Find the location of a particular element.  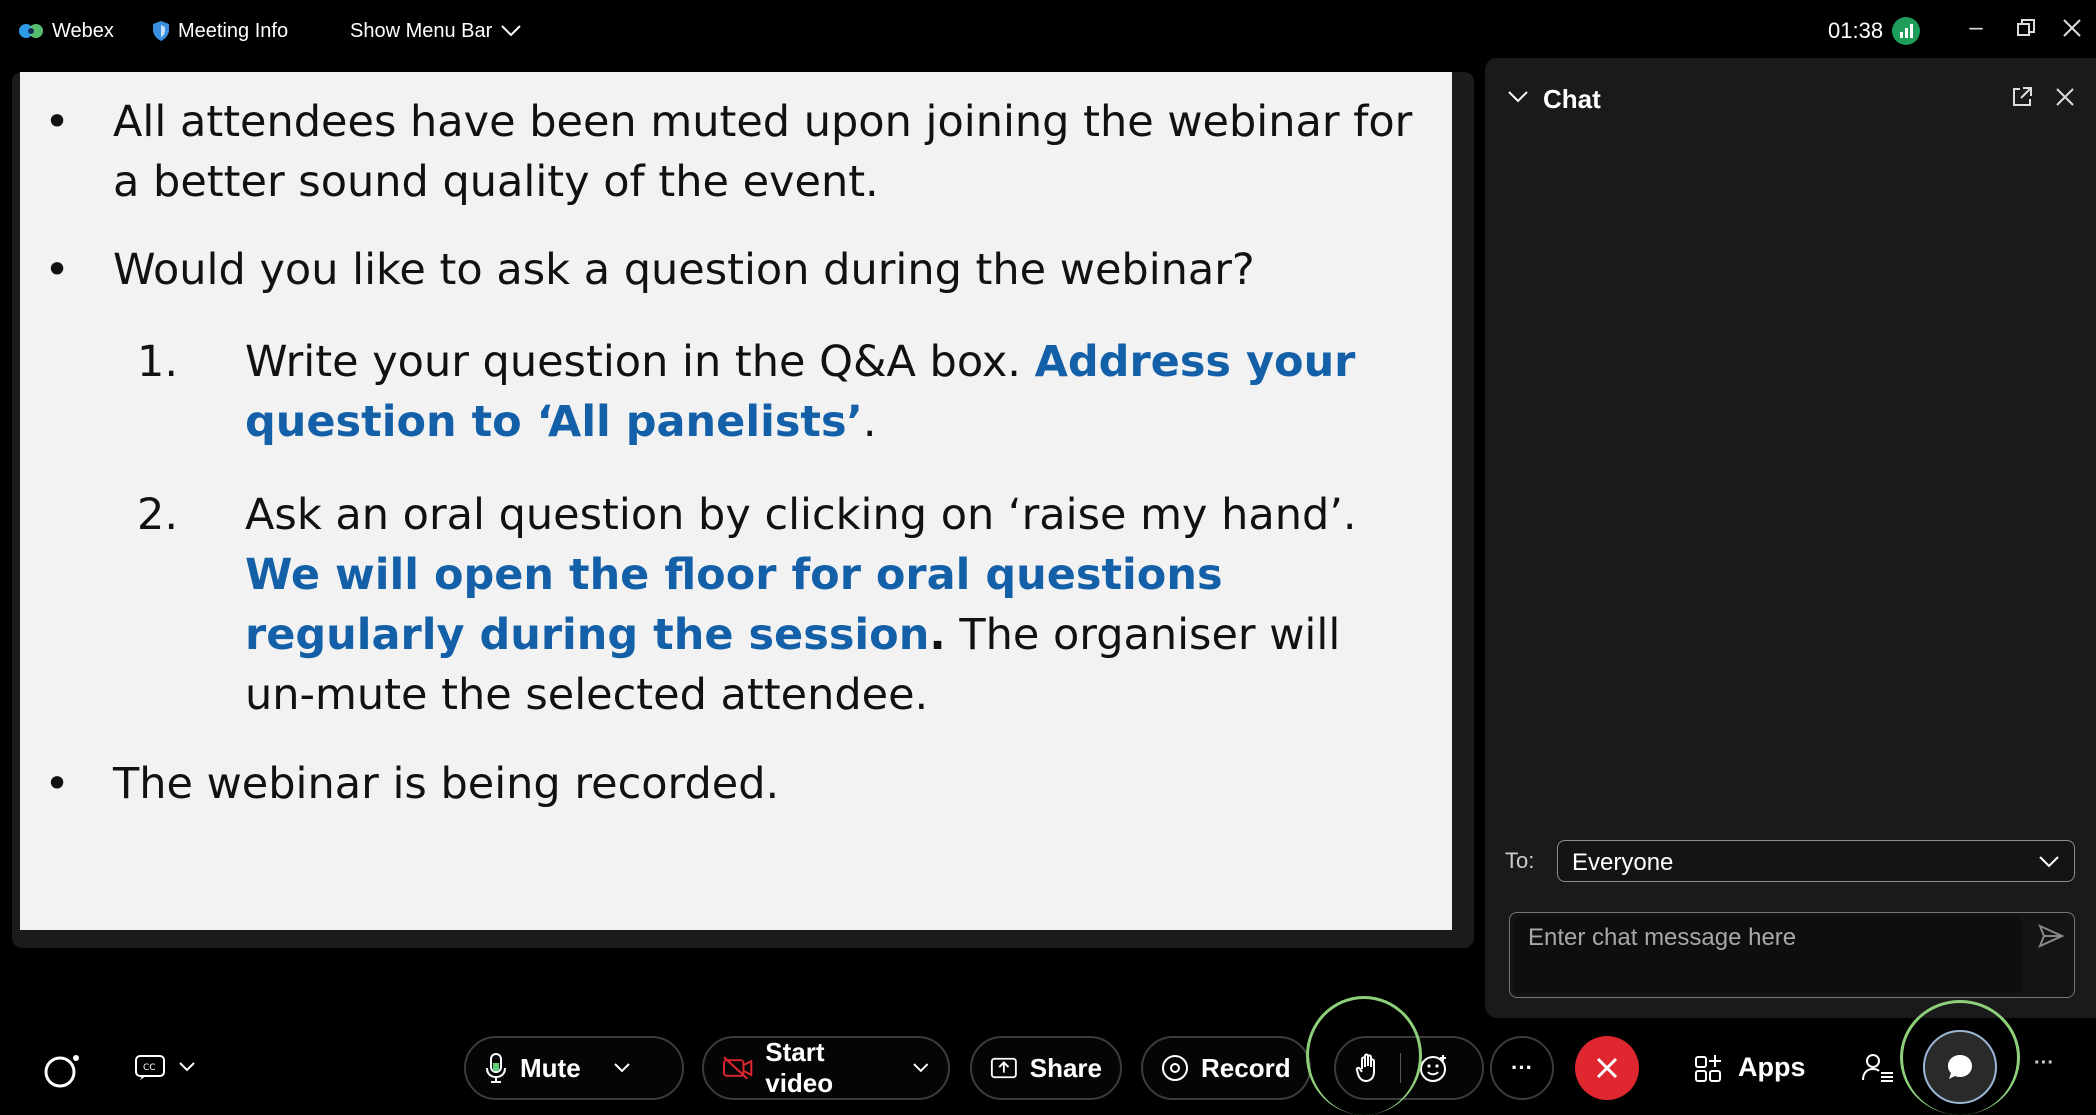

share-button: Share is located at coordinates (1046, 1068).